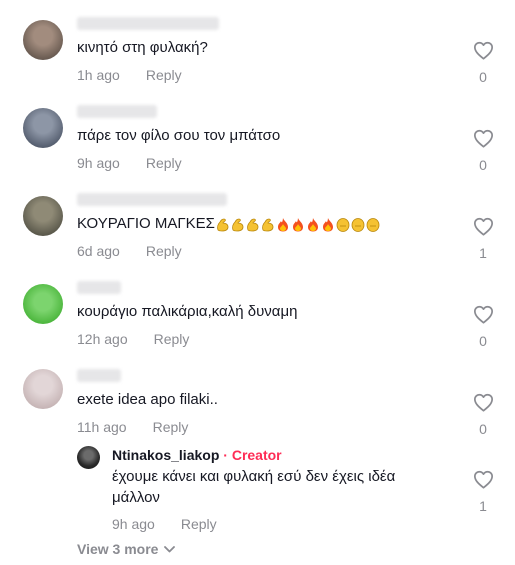 The width and height of the screenshot is (515, 565). Describe the element at coordinates (98, 163) in the screenshot. I see `comment-time: 9h ago` at that location.